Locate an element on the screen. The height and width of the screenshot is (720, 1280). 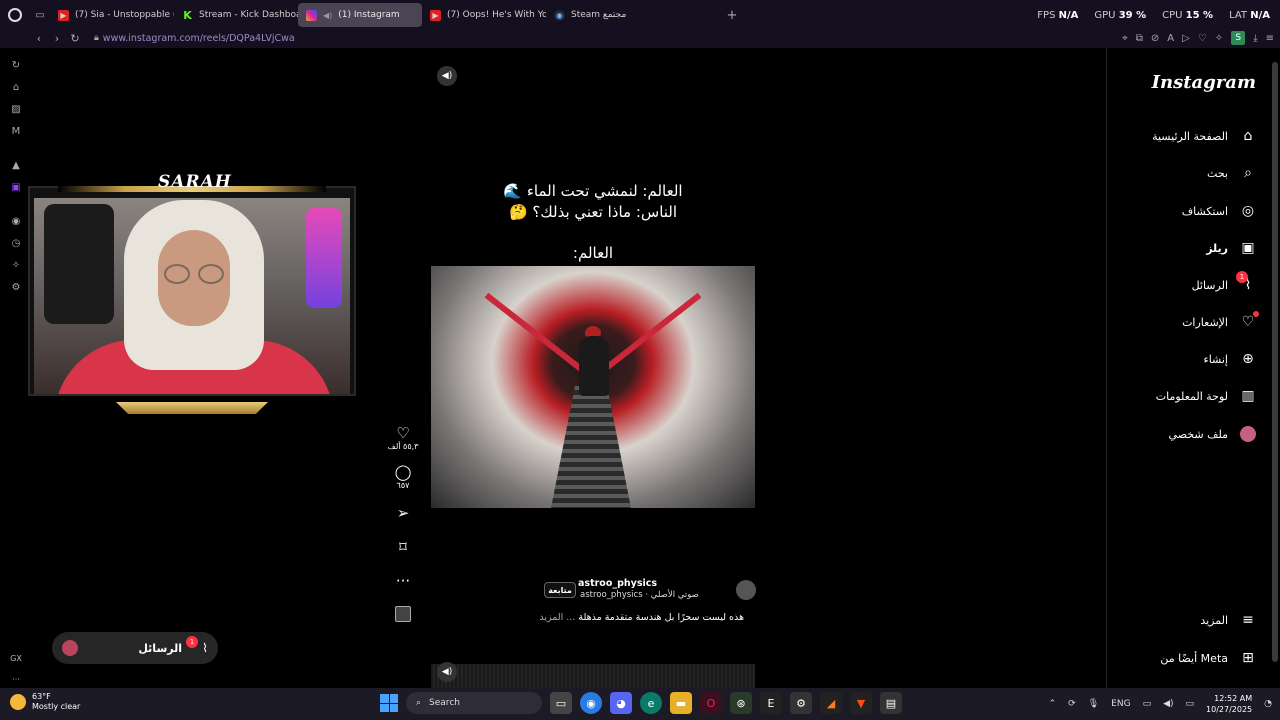
app-icon: ▤ is located at coordinates (891, 703).